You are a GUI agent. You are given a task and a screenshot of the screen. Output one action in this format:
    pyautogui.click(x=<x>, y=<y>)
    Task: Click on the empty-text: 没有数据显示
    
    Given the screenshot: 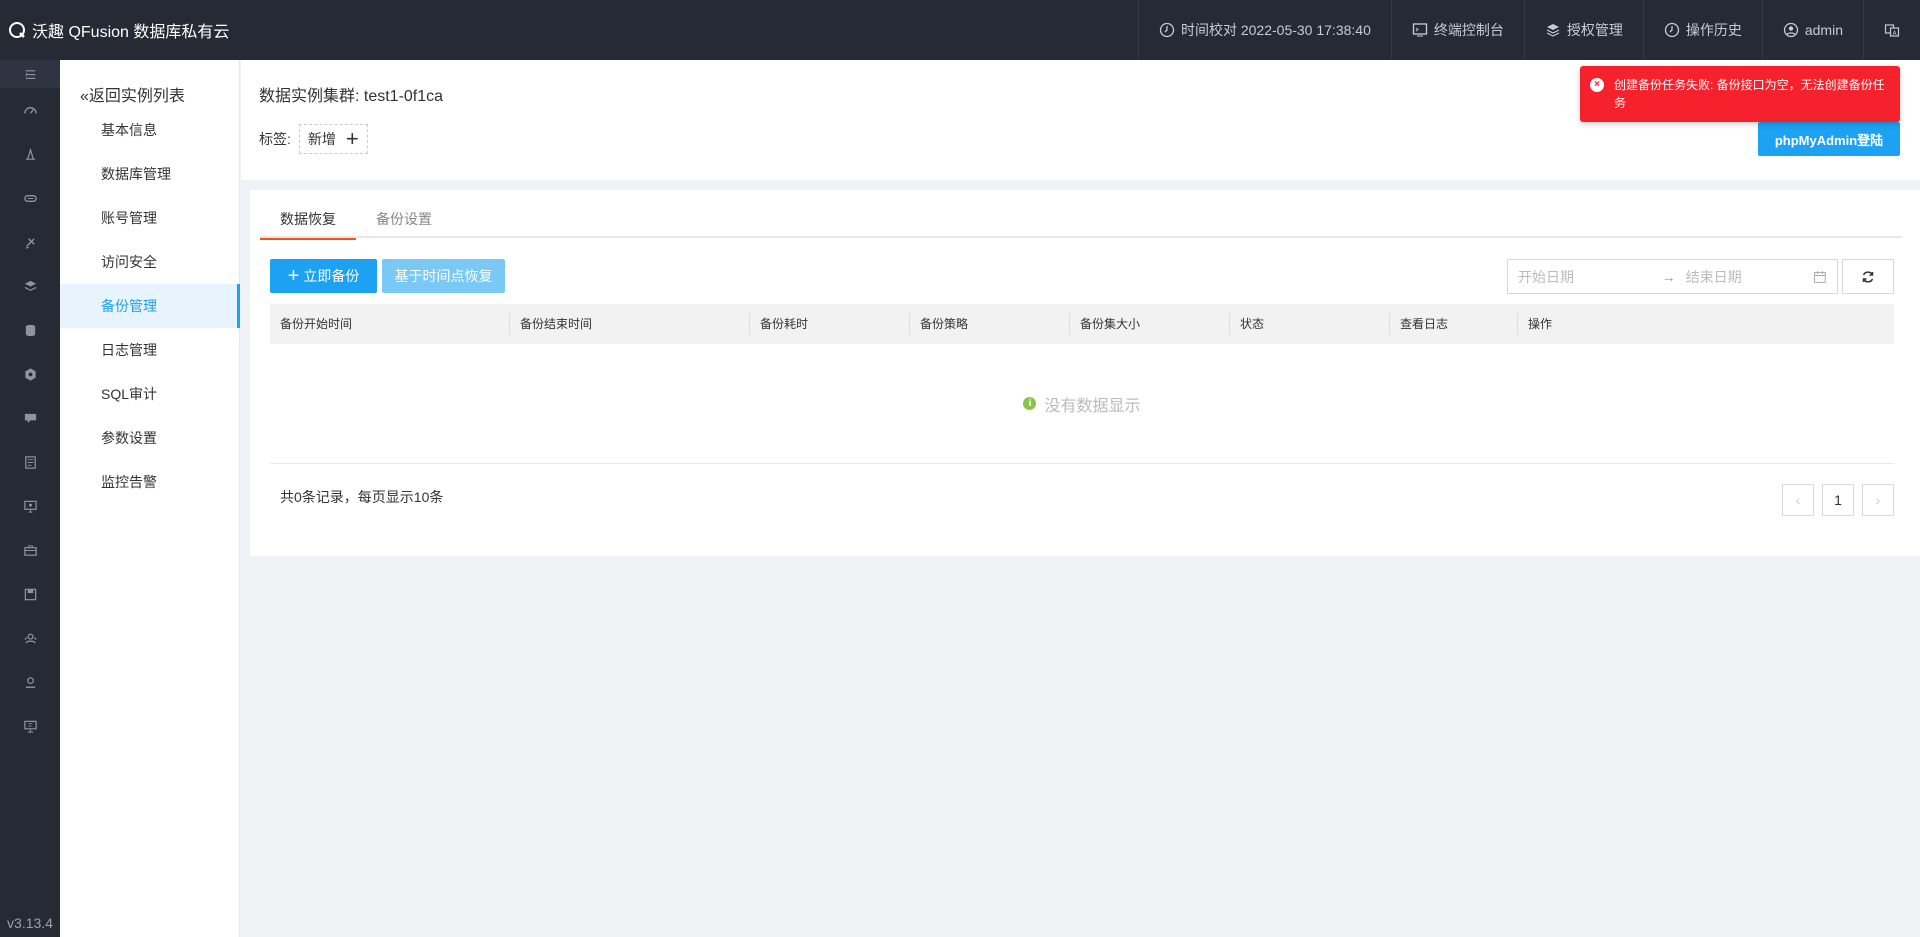 What is the action you would take?
    pyautogui.click(x=1092, y=406)
    